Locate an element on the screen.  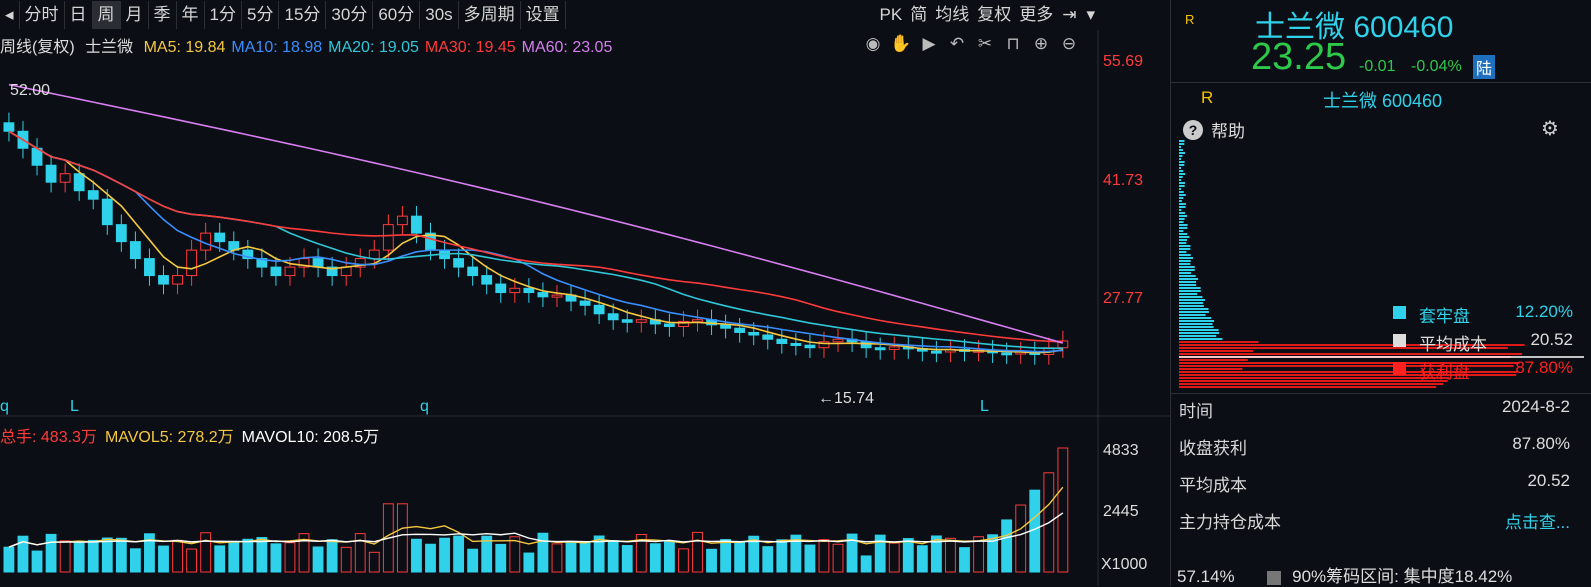
chip-legend-name: 平均成本 is located at coordinates (1453, 344).